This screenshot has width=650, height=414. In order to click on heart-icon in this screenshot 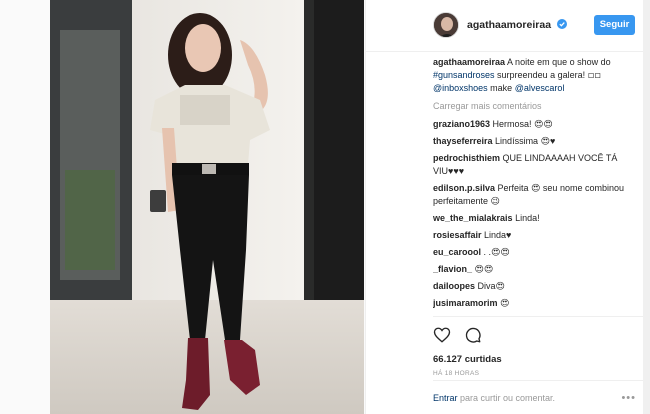, I will do `click(442, 335)`.